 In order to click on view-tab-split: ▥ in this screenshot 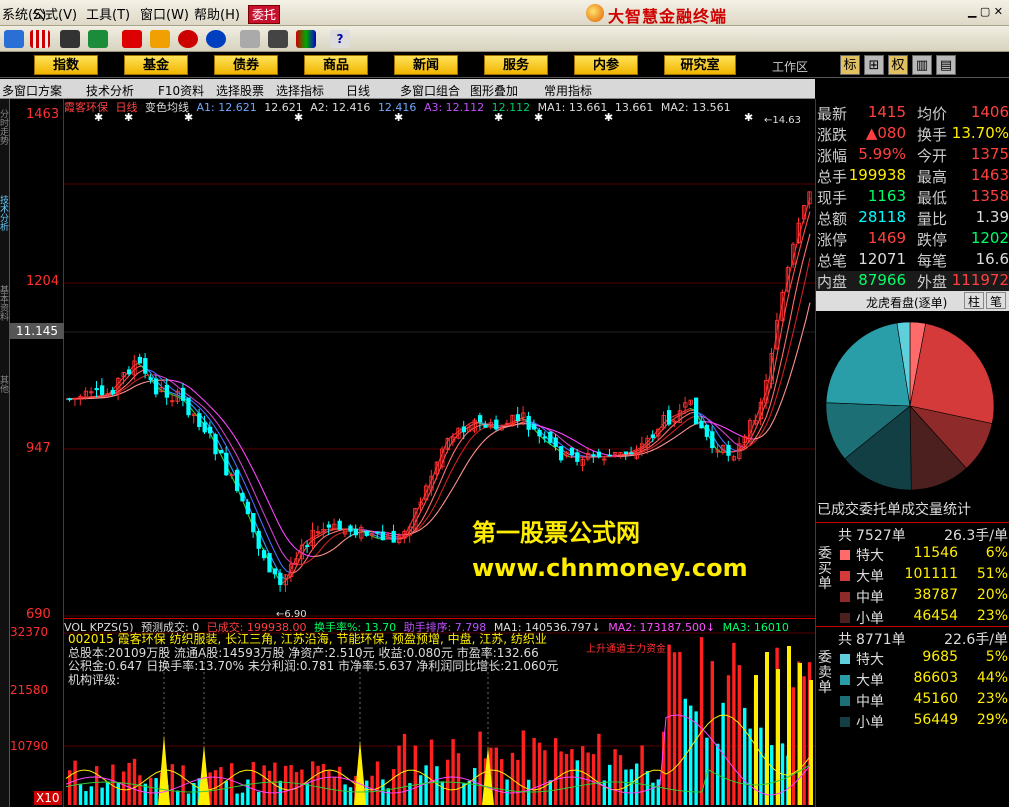, I will do `click(922, 65)`.